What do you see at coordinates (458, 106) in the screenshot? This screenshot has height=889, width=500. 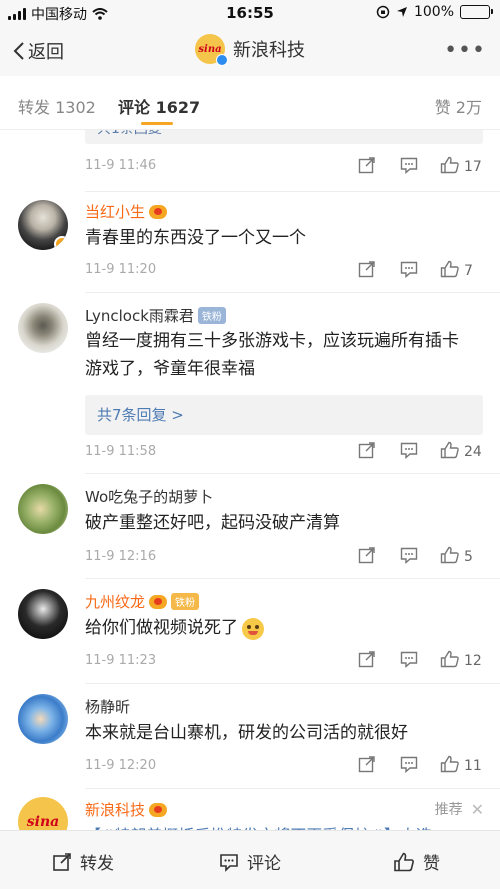 I see `tab-like: 赞 2万` at bounding box center [458, 106].